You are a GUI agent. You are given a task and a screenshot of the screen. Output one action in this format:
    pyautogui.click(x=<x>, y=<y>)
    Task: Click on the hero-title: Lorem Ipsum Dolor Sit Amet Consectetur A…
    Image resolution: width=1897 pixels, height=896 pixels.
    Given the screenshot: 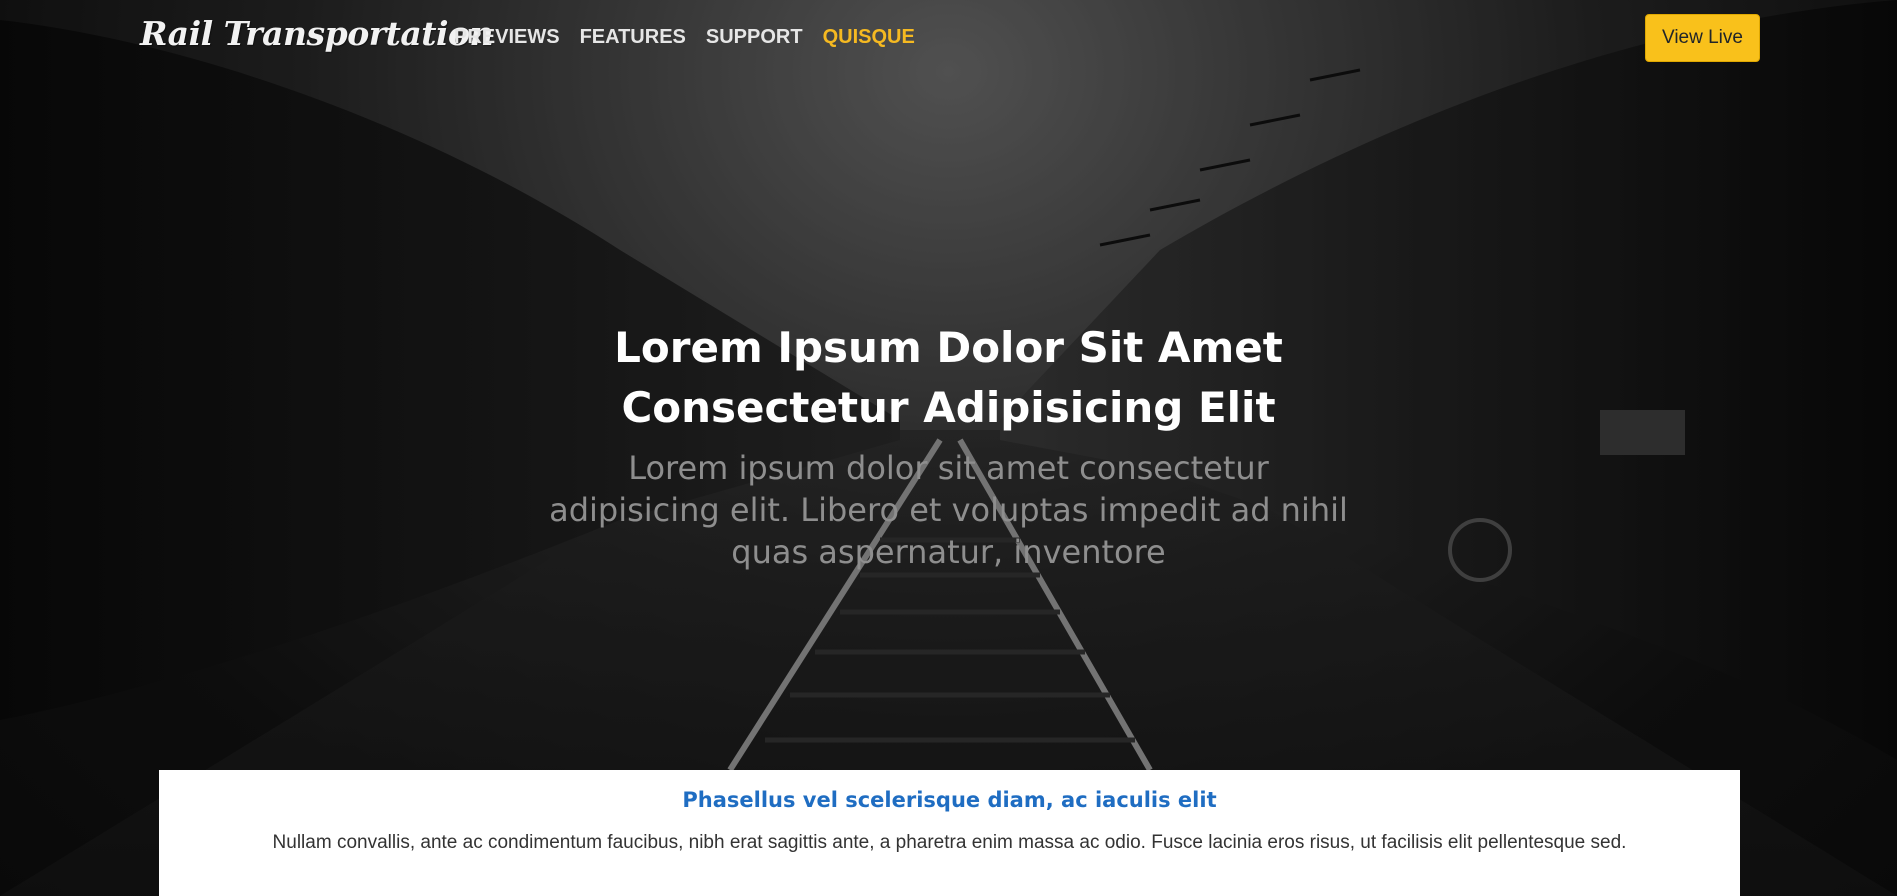 What is the action you would take?
    pyautogui.click(x=948, y=378)
    